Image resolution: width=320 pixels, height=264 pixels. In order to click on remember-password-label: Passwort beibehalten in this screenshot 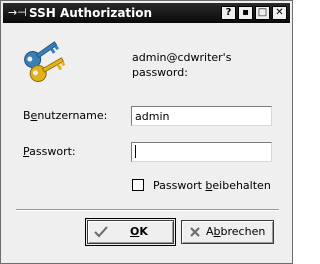, I will do `click(212, 185)`.